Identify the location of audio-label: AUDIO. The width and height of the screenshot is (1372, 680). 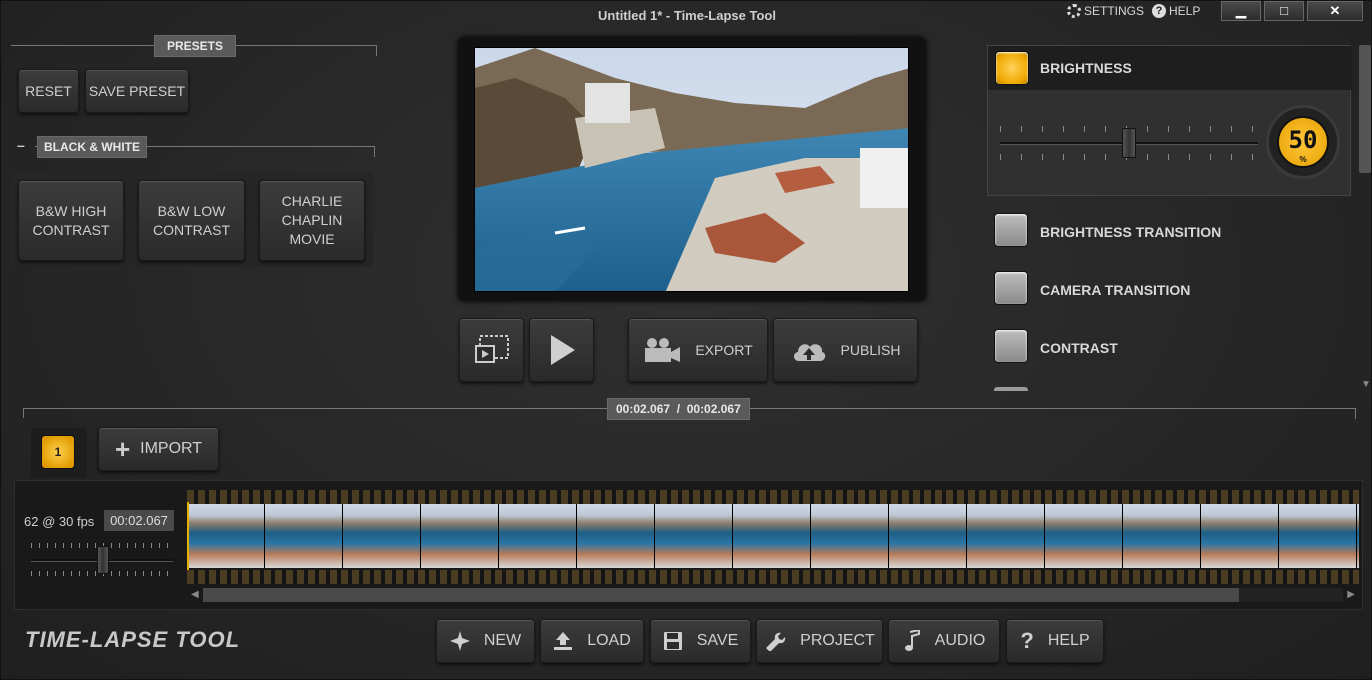
(960, 640).